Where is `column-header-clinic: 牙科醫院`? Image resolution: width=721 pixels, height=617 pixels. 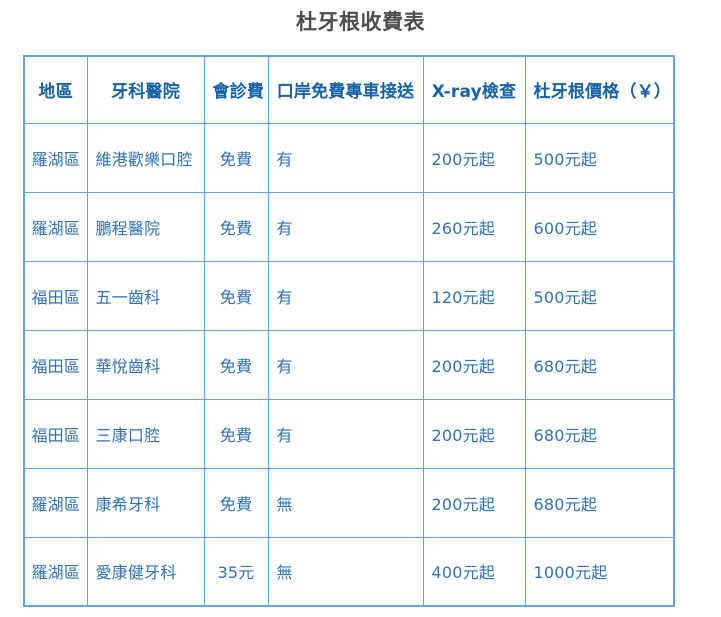
column-header-clinic: 牙科醫院 is located at coordinates (145, 89).